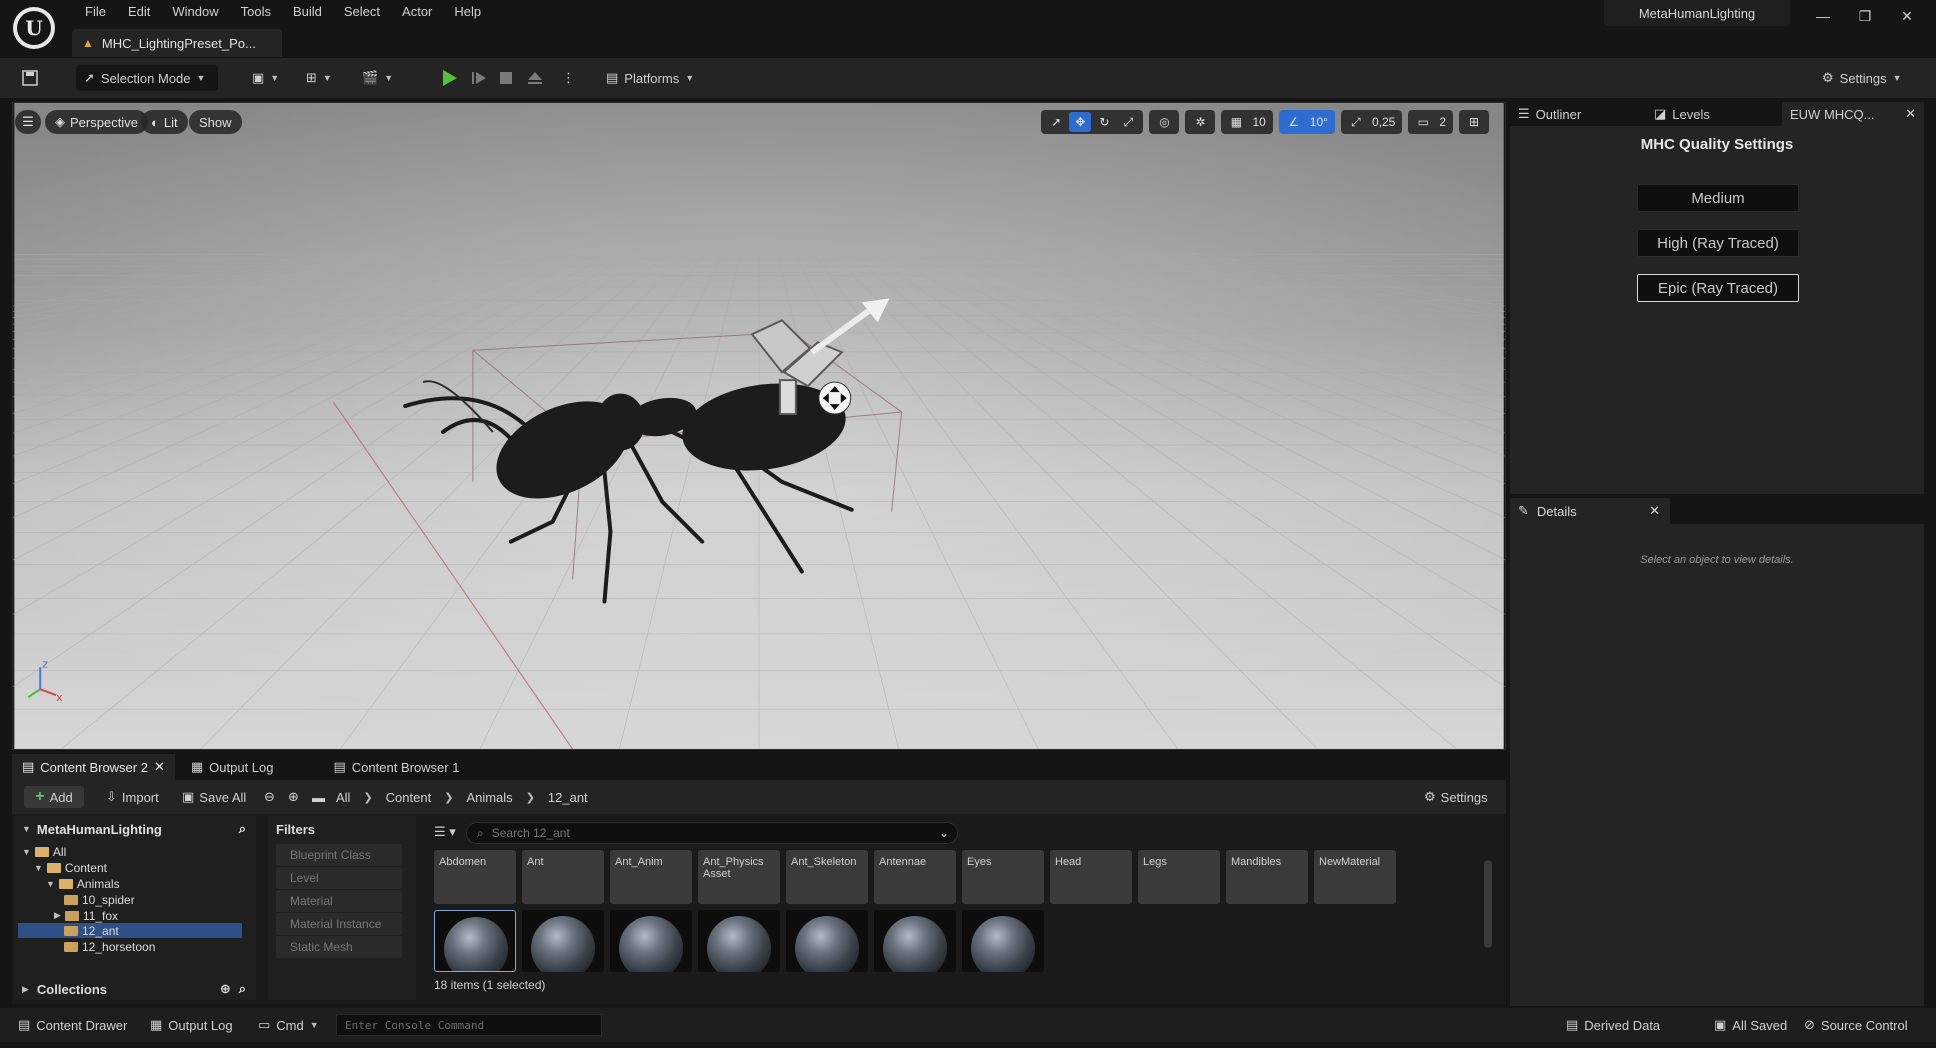 Image resolution: width=1936 pixels, height=1048 pixels. I want to click on folder-tile: Ant_Skeleton, so click(827, 877).